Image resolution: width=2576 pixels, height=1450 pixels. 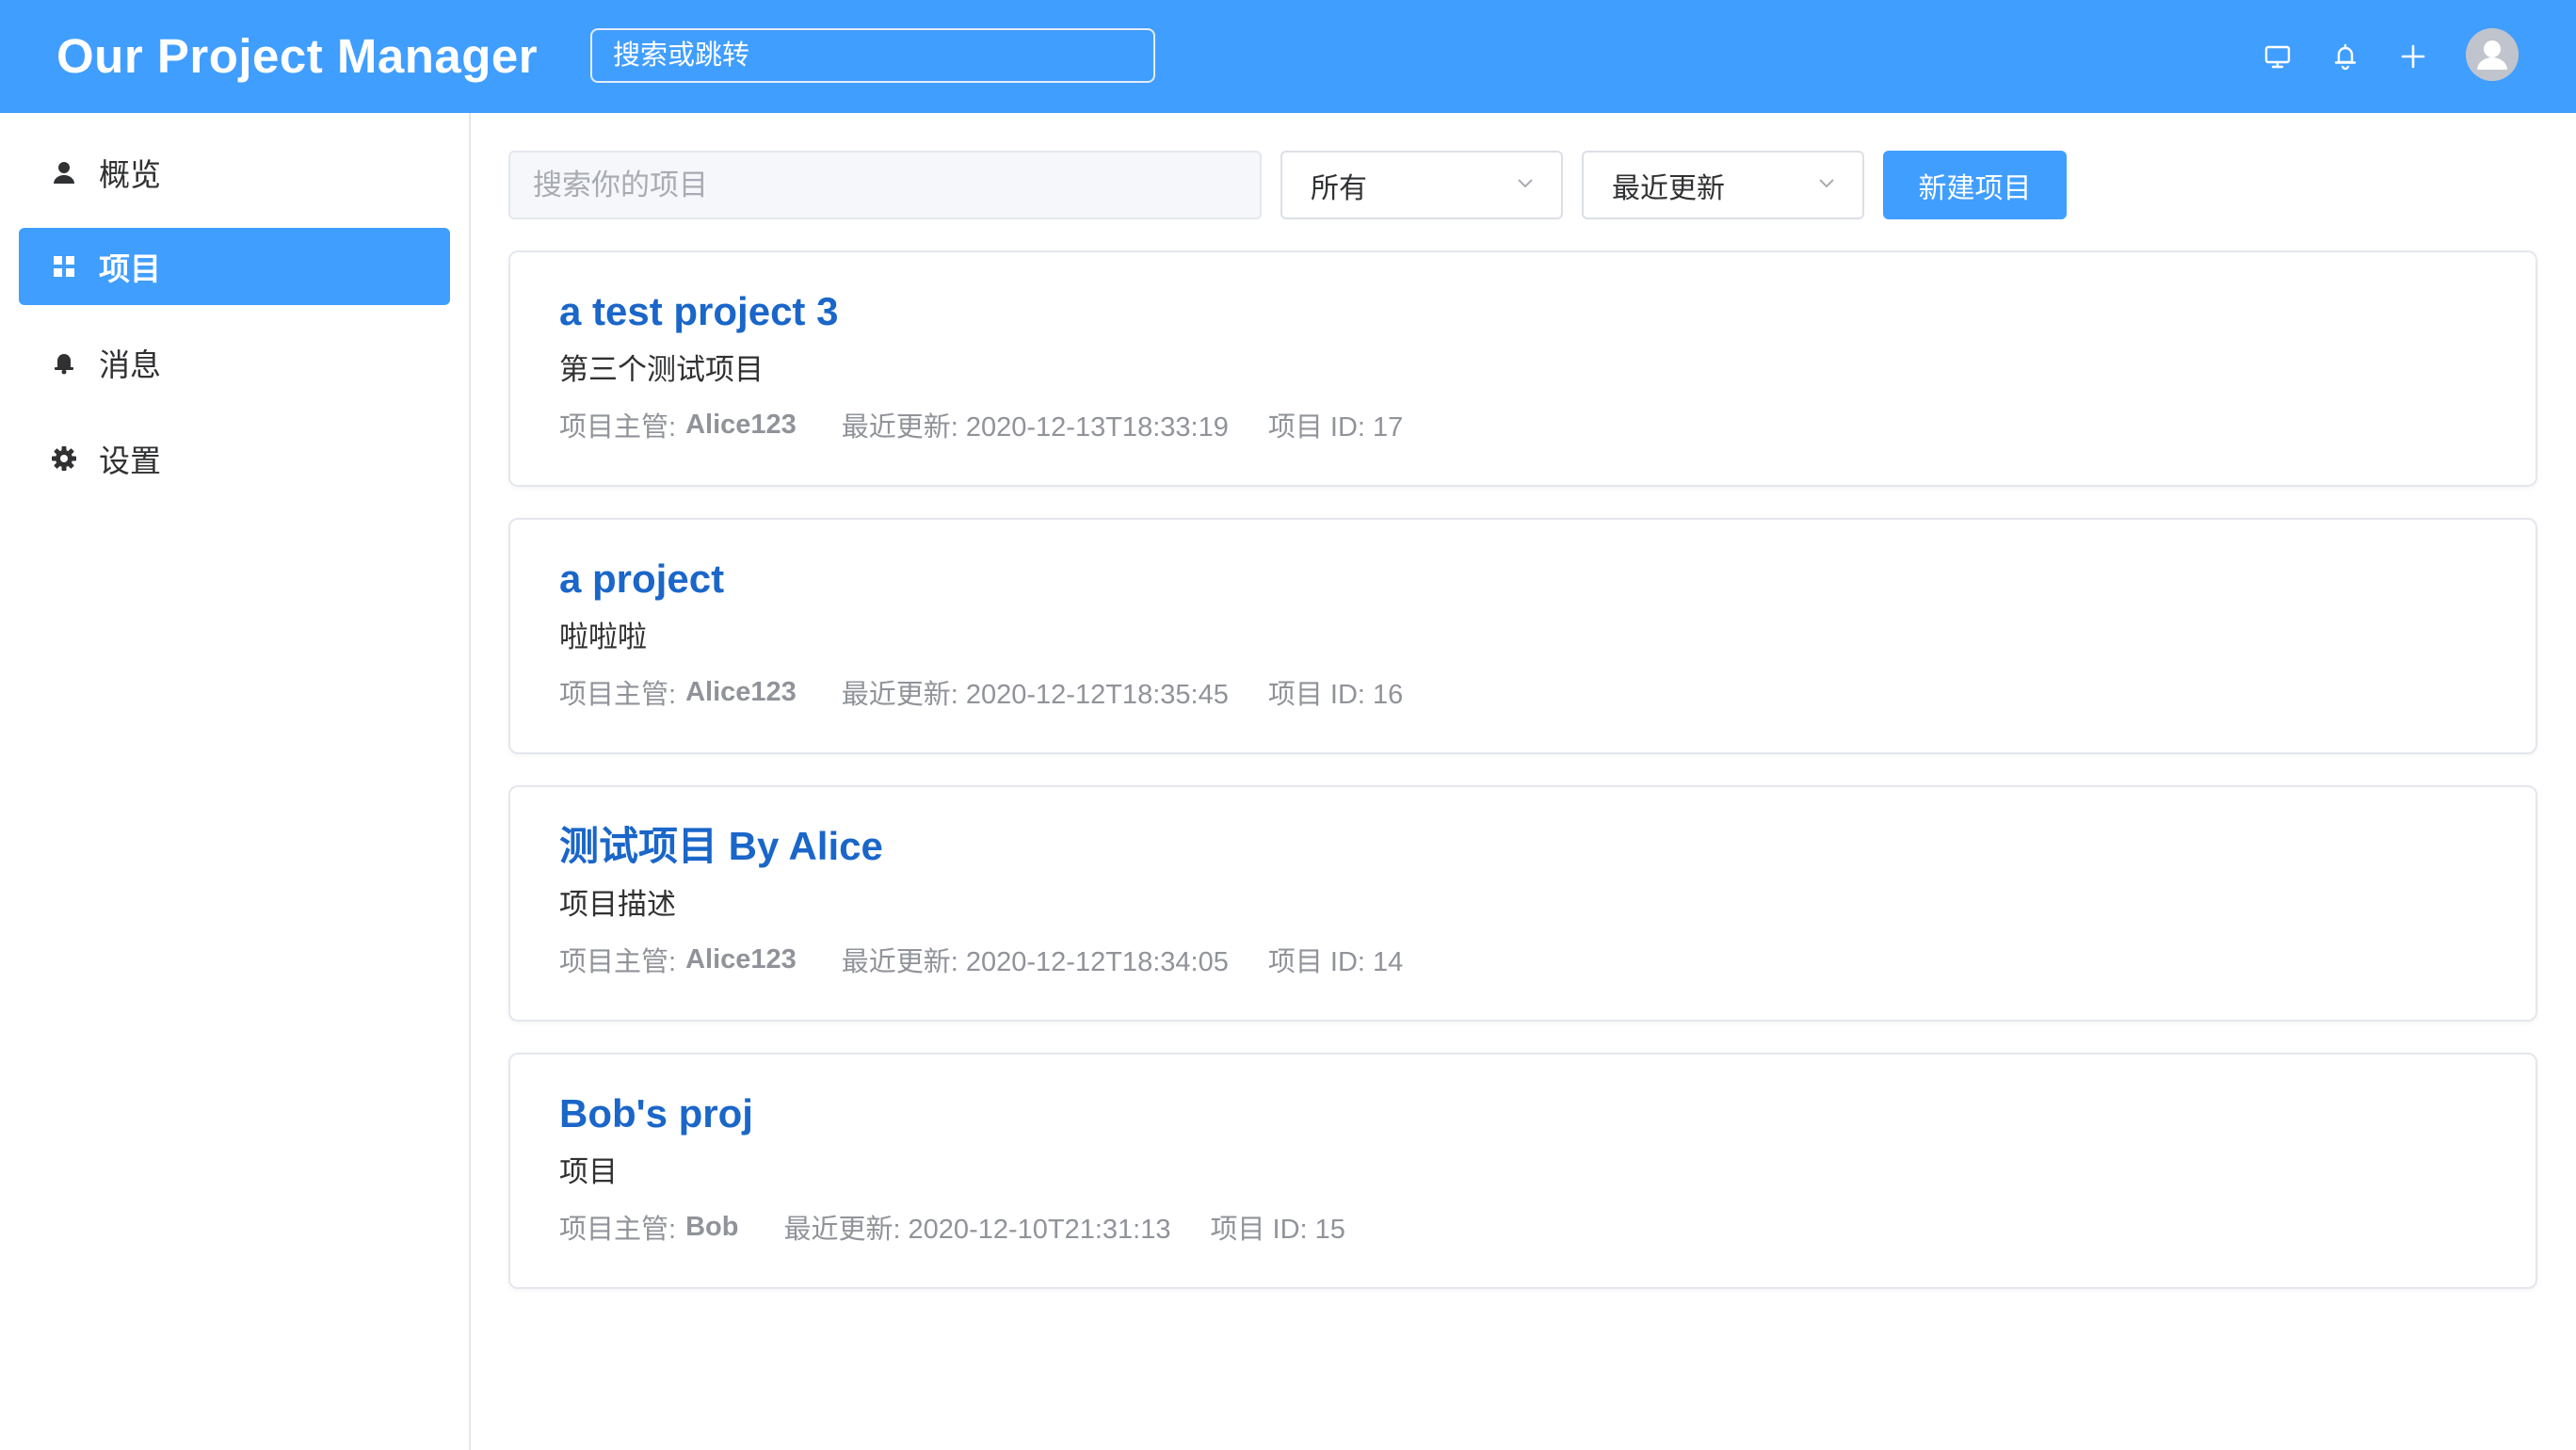 I want to click on project-title-link: a test project 3, so click(x=698, y=311).